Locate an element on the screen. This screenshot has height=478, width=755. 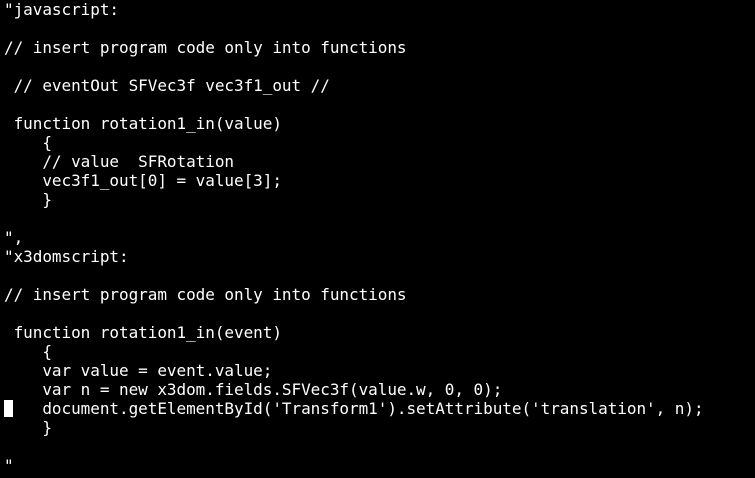
code-line-20: var value = event.value; is located at coordinates (138, 370).